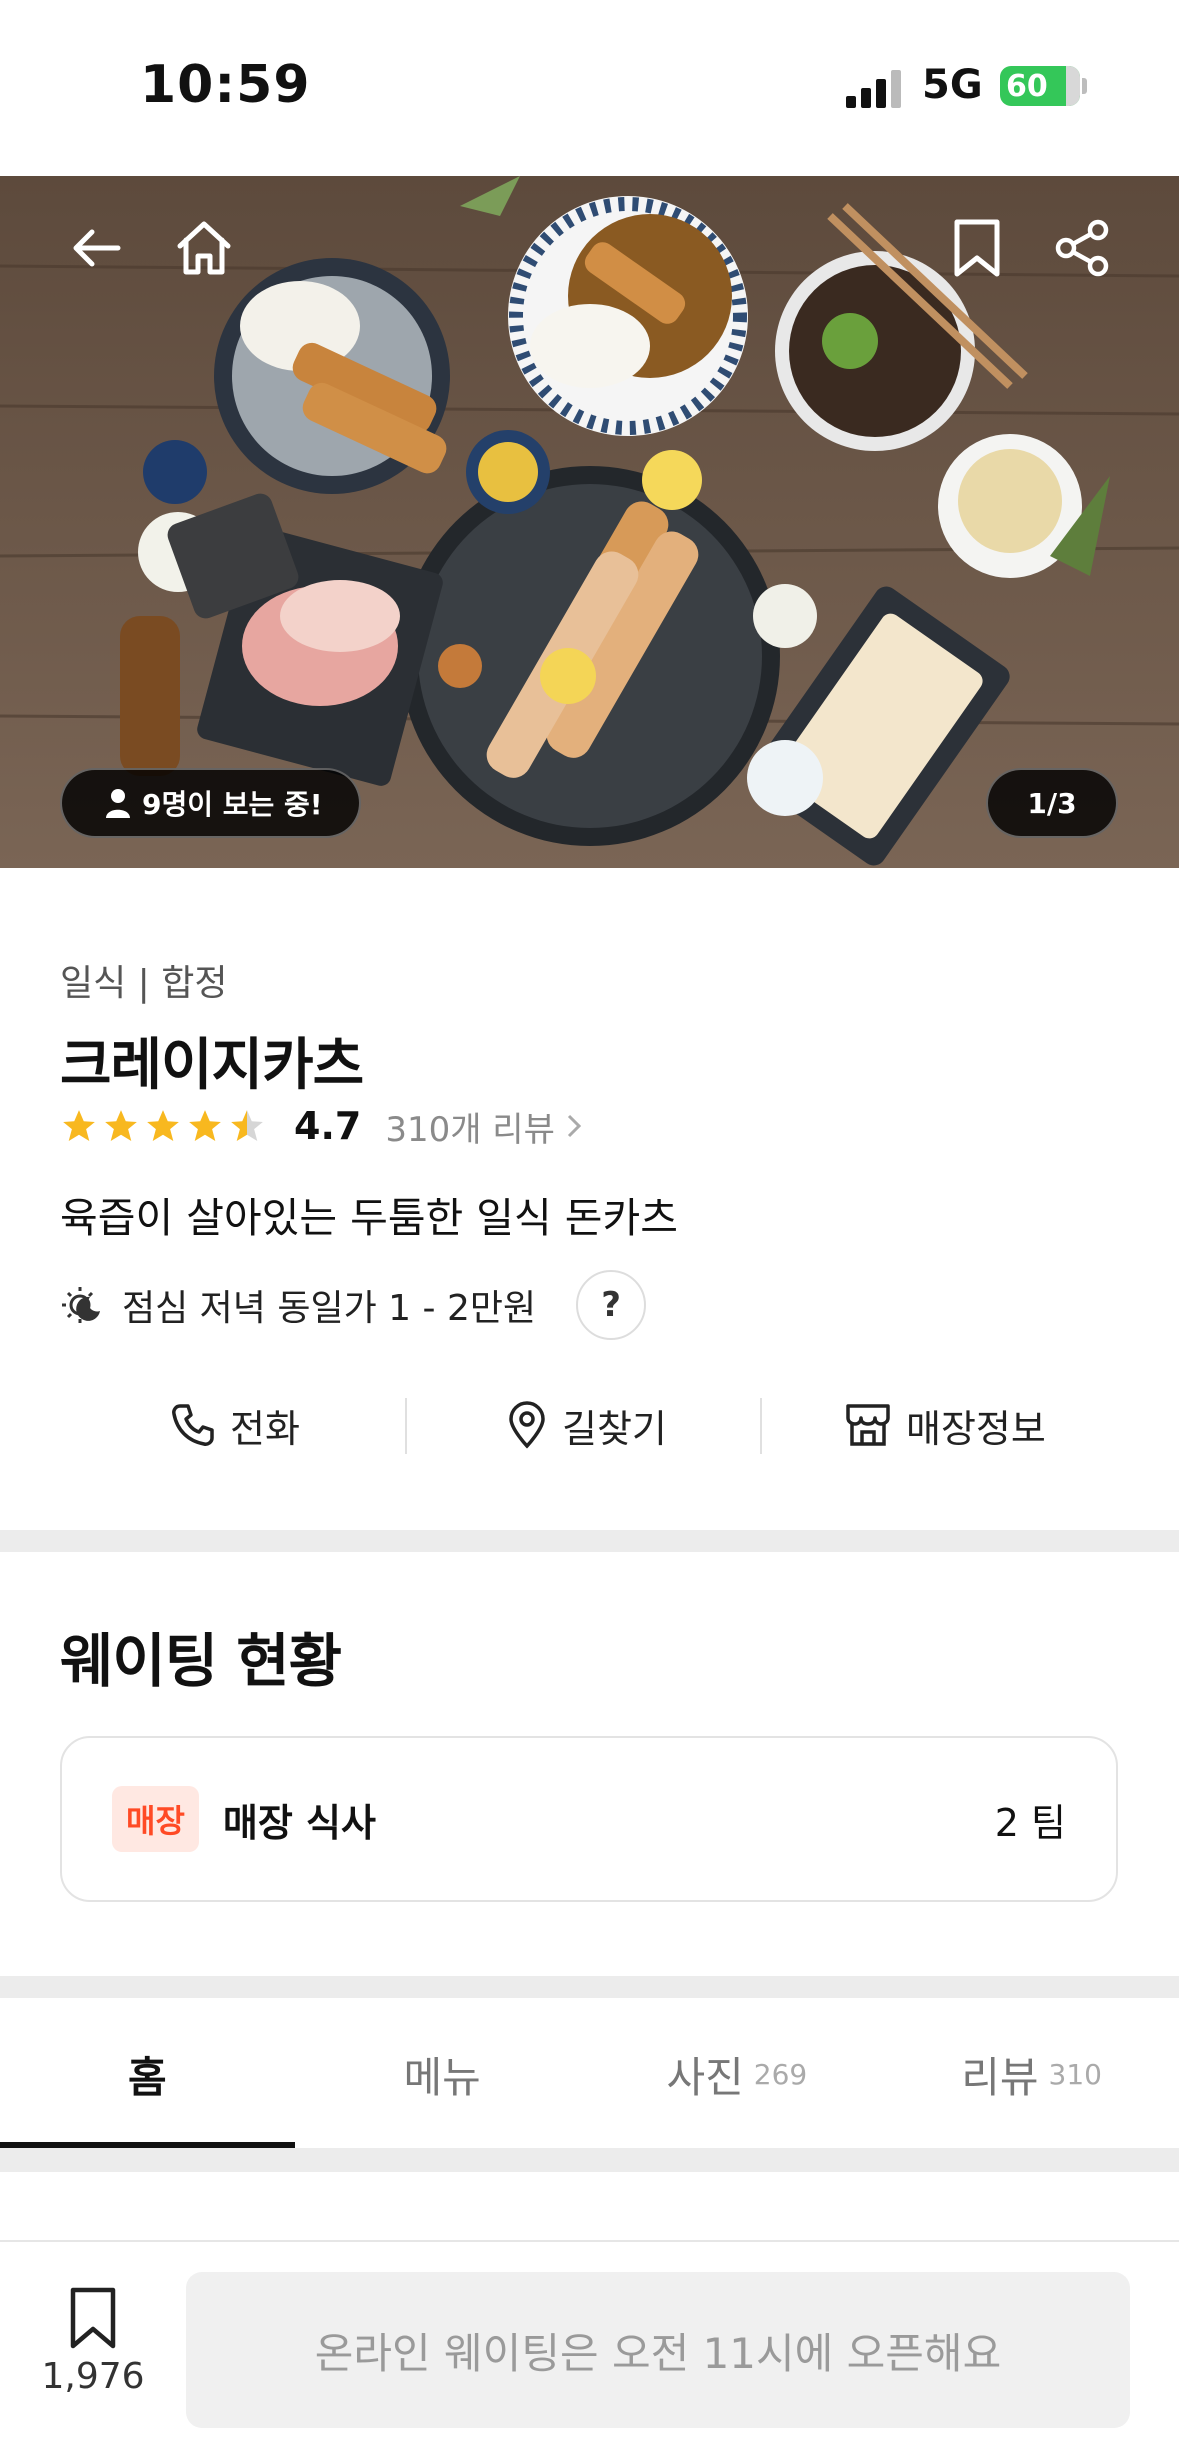 Image resolution: width=1179 pixels, height=2440 pixels. I want to click on waiting-team-count: 2 팀, so click(1030, 1822).